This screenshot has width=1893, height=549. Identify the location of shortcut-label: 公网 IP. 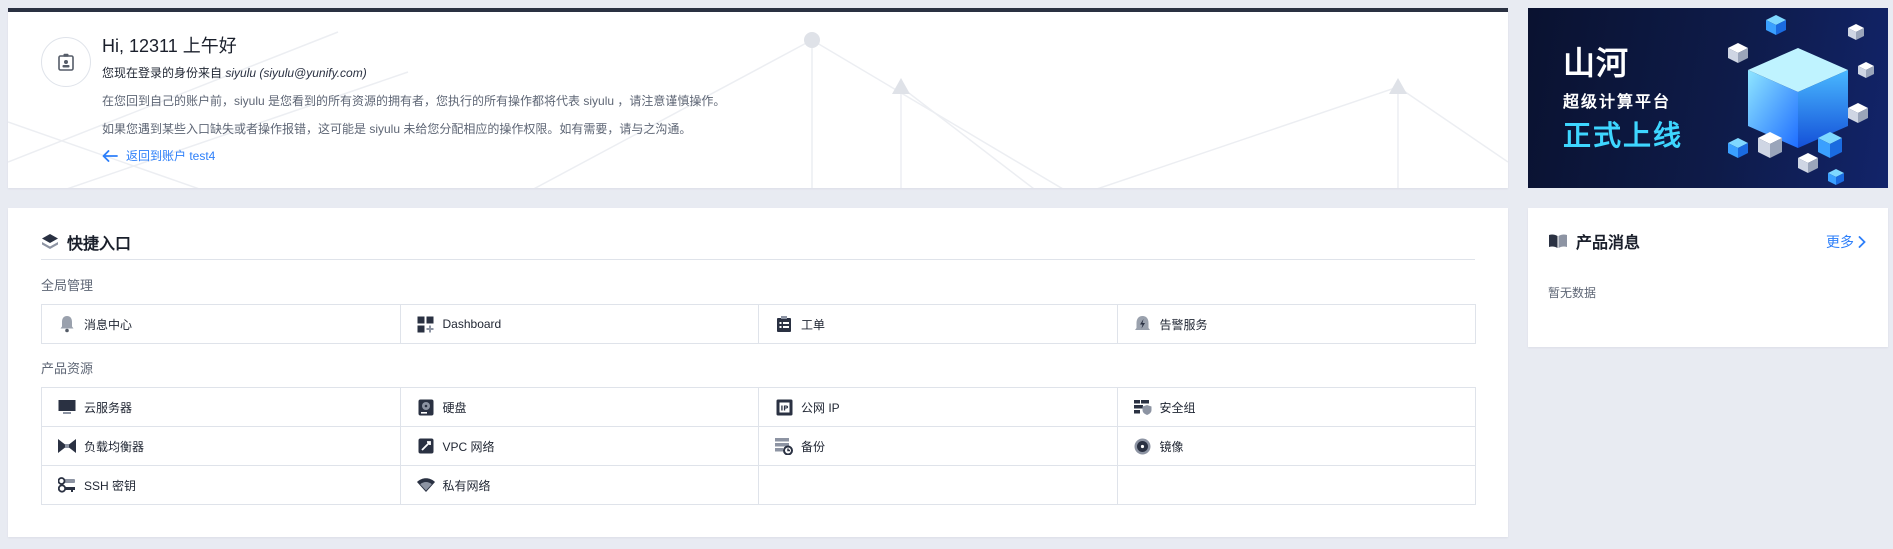
(820, 407).